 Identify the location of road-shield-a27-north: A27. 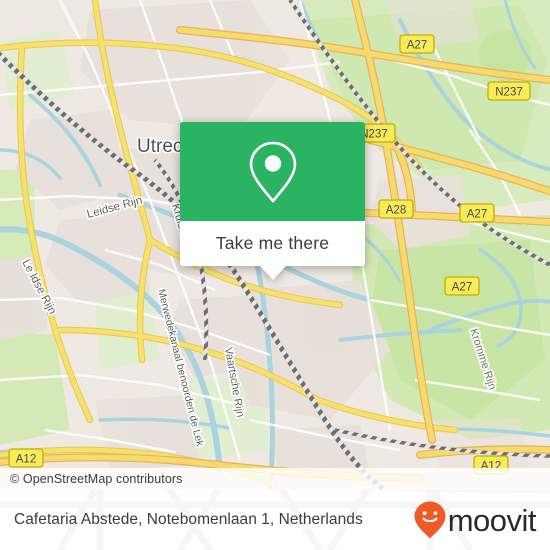
(417, 44).